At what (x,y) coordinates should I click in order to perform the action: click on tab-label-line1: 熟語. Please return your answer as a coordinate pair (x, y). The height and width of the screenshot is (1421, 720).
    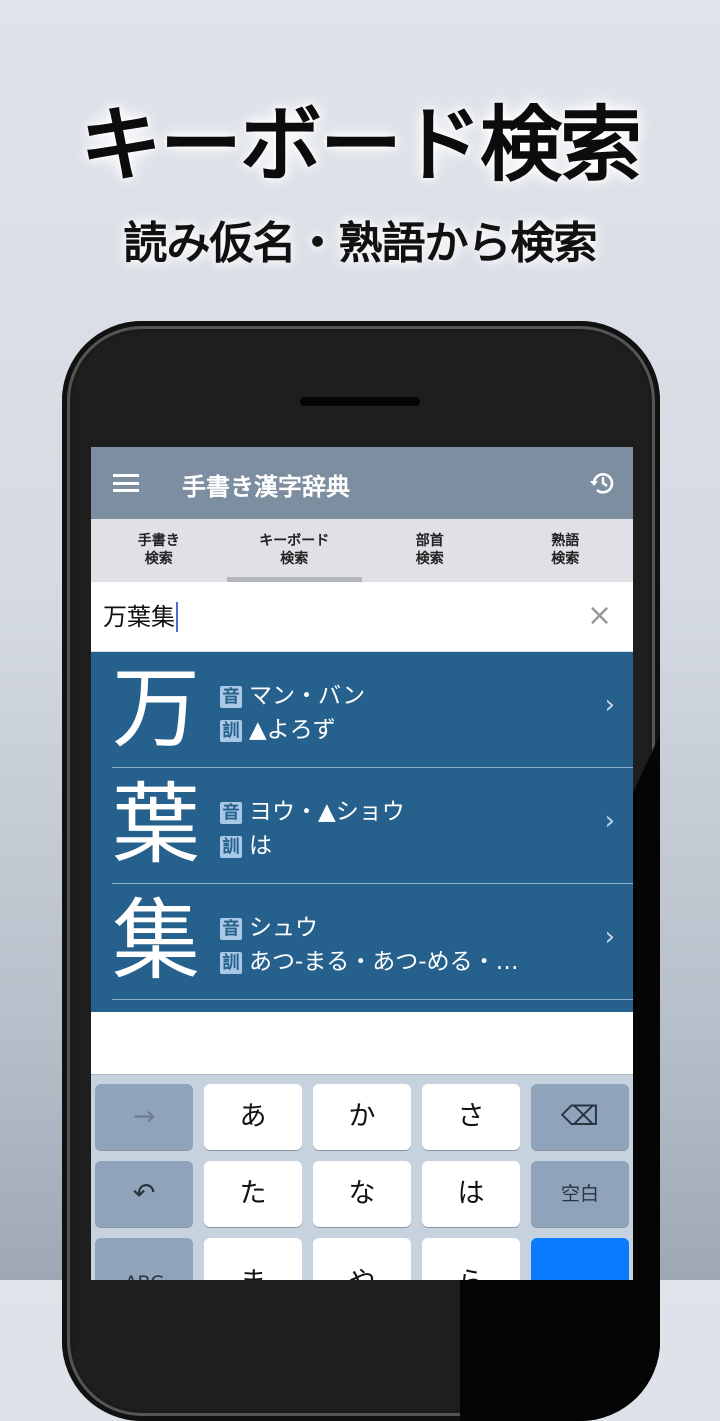
    Looking at the image, I should click on (565, 541).